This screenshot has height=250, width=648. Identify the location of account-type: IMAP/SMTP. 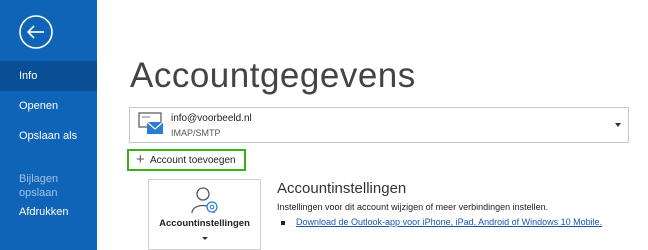
(196, 133).